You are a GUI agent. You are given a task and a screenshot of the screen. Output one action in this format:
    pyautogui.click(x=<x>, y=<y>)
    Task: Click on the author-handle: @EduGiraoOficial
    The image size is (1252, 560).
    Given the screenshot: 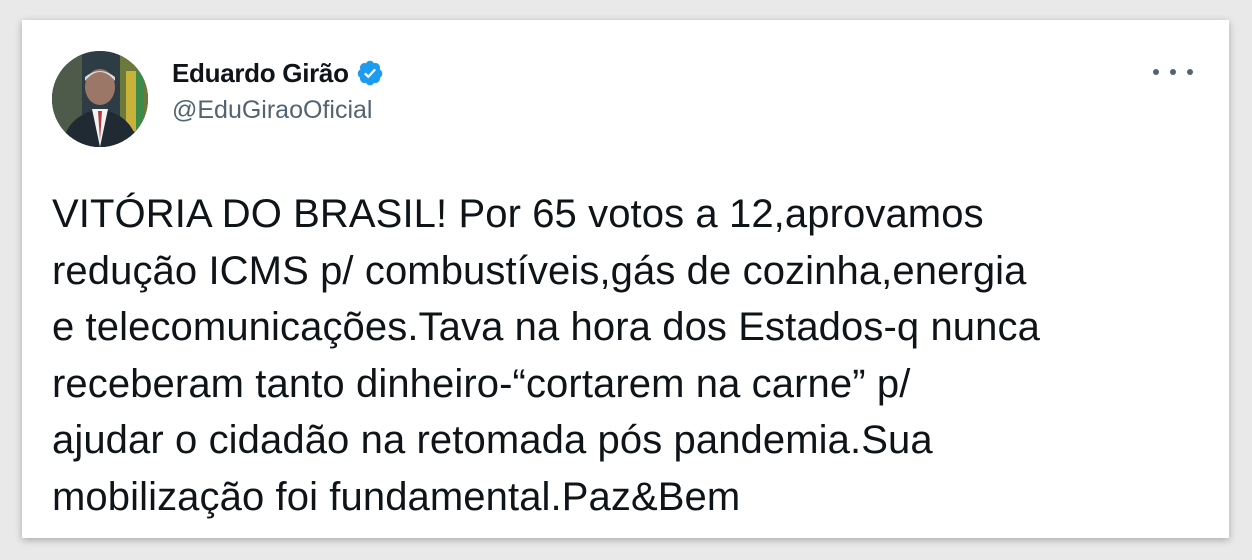 What is the action you would take?
    pyautogui.click(x=278, y=110)
    